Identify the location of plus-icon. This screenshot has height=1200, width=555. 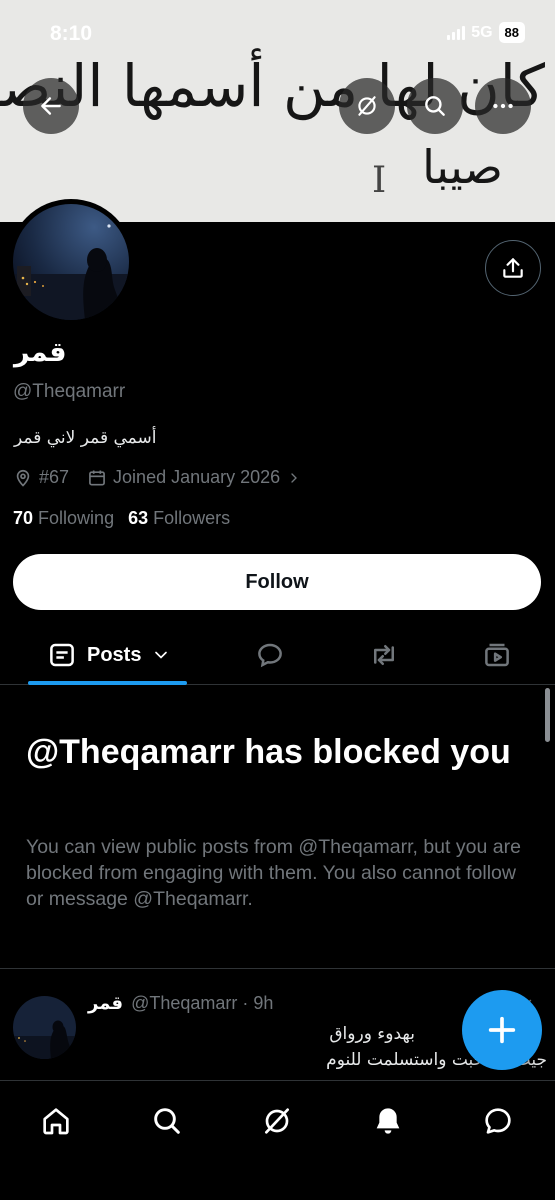
(502, 1030).